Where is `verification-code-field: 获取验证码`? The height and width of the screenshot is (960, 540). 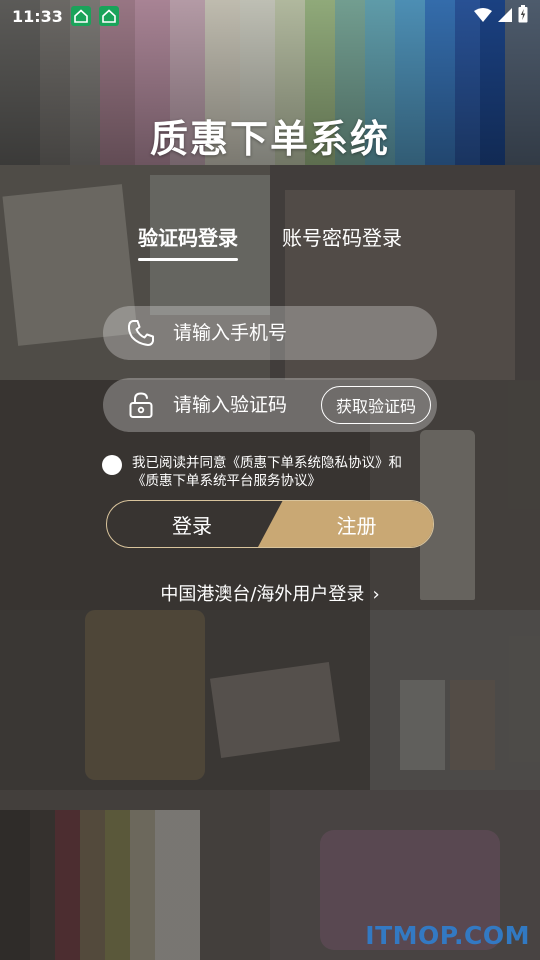
verification-code-field: 获取验证码 is located at coordinates (270, 405).